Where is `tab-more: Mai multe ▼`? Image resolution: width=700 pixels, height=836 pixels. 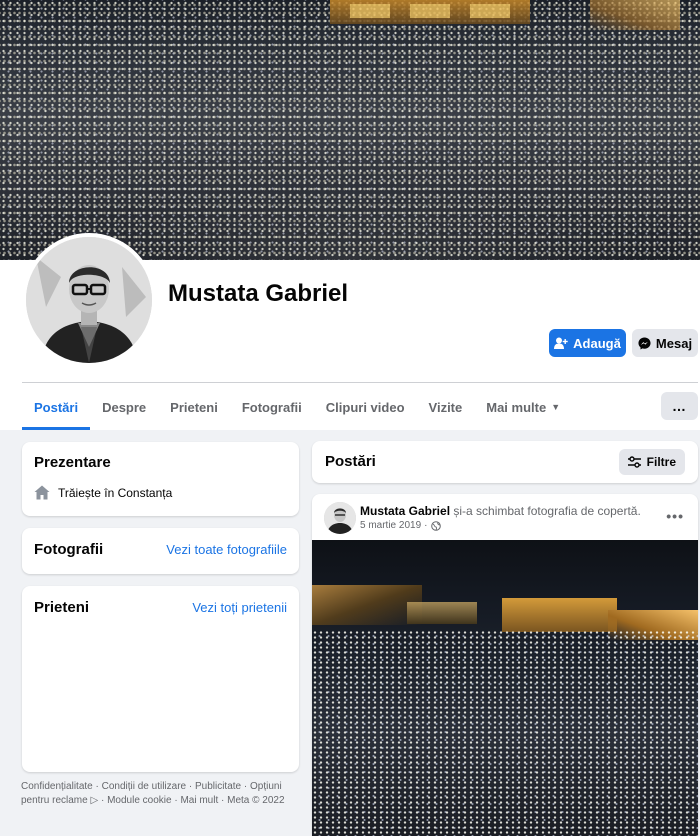 tab-more: Mai multe ▼ is located at coordinates (523, 407).